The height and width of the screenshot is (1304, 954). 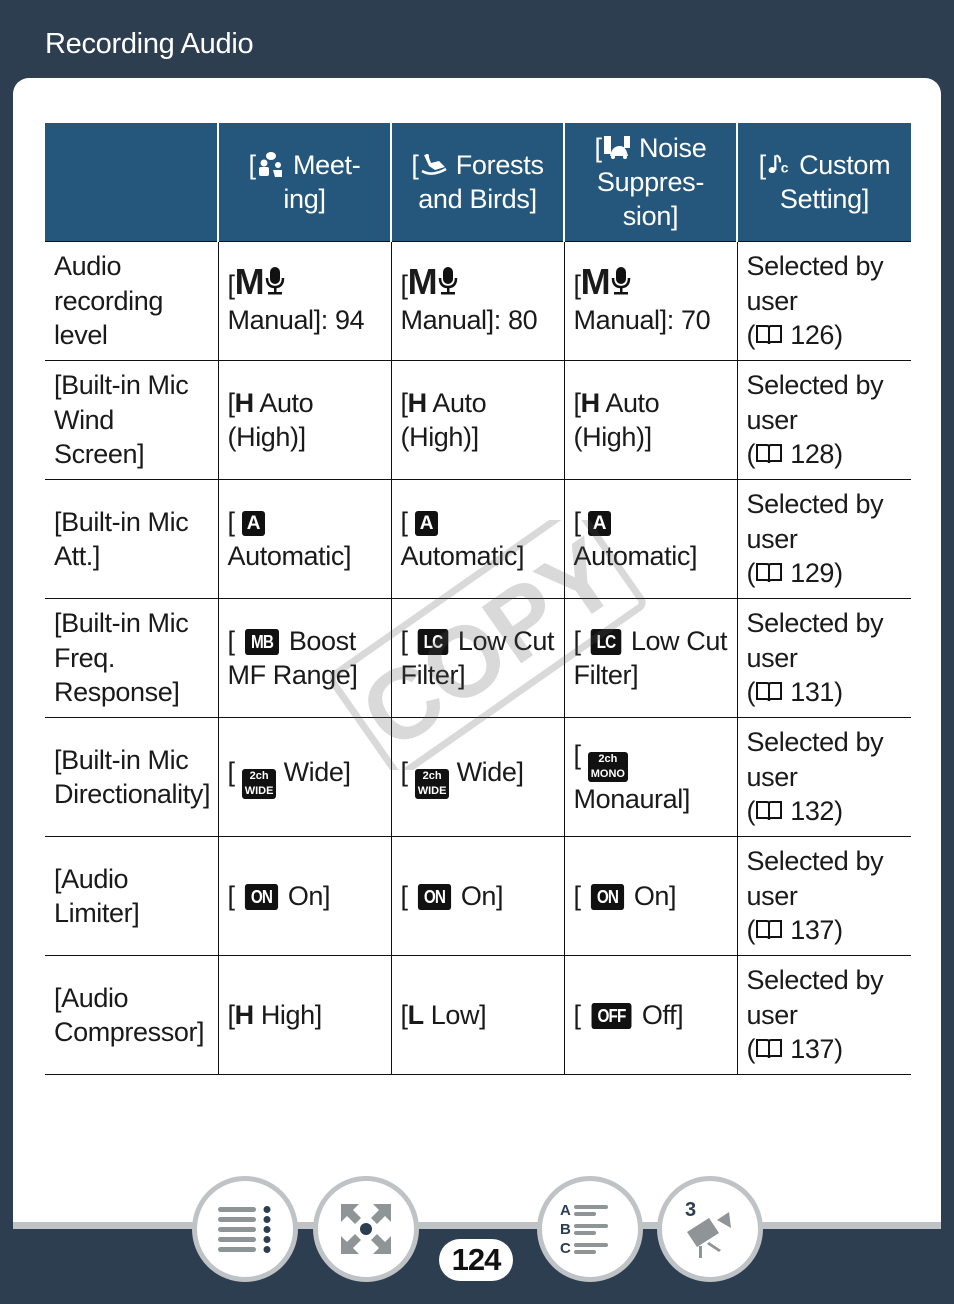 What do you see at coordinates (270, 164) in the screenshot?
I see `meeting-icon` at bounding box center [270, 164].